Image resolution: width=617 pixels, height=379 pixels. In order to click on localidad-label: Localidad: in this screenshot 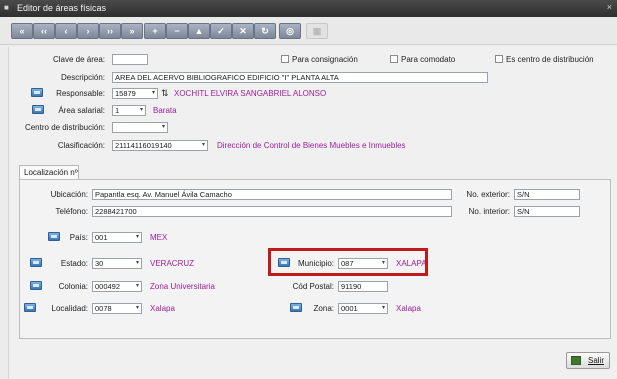, I will do `click(69, 308)`.